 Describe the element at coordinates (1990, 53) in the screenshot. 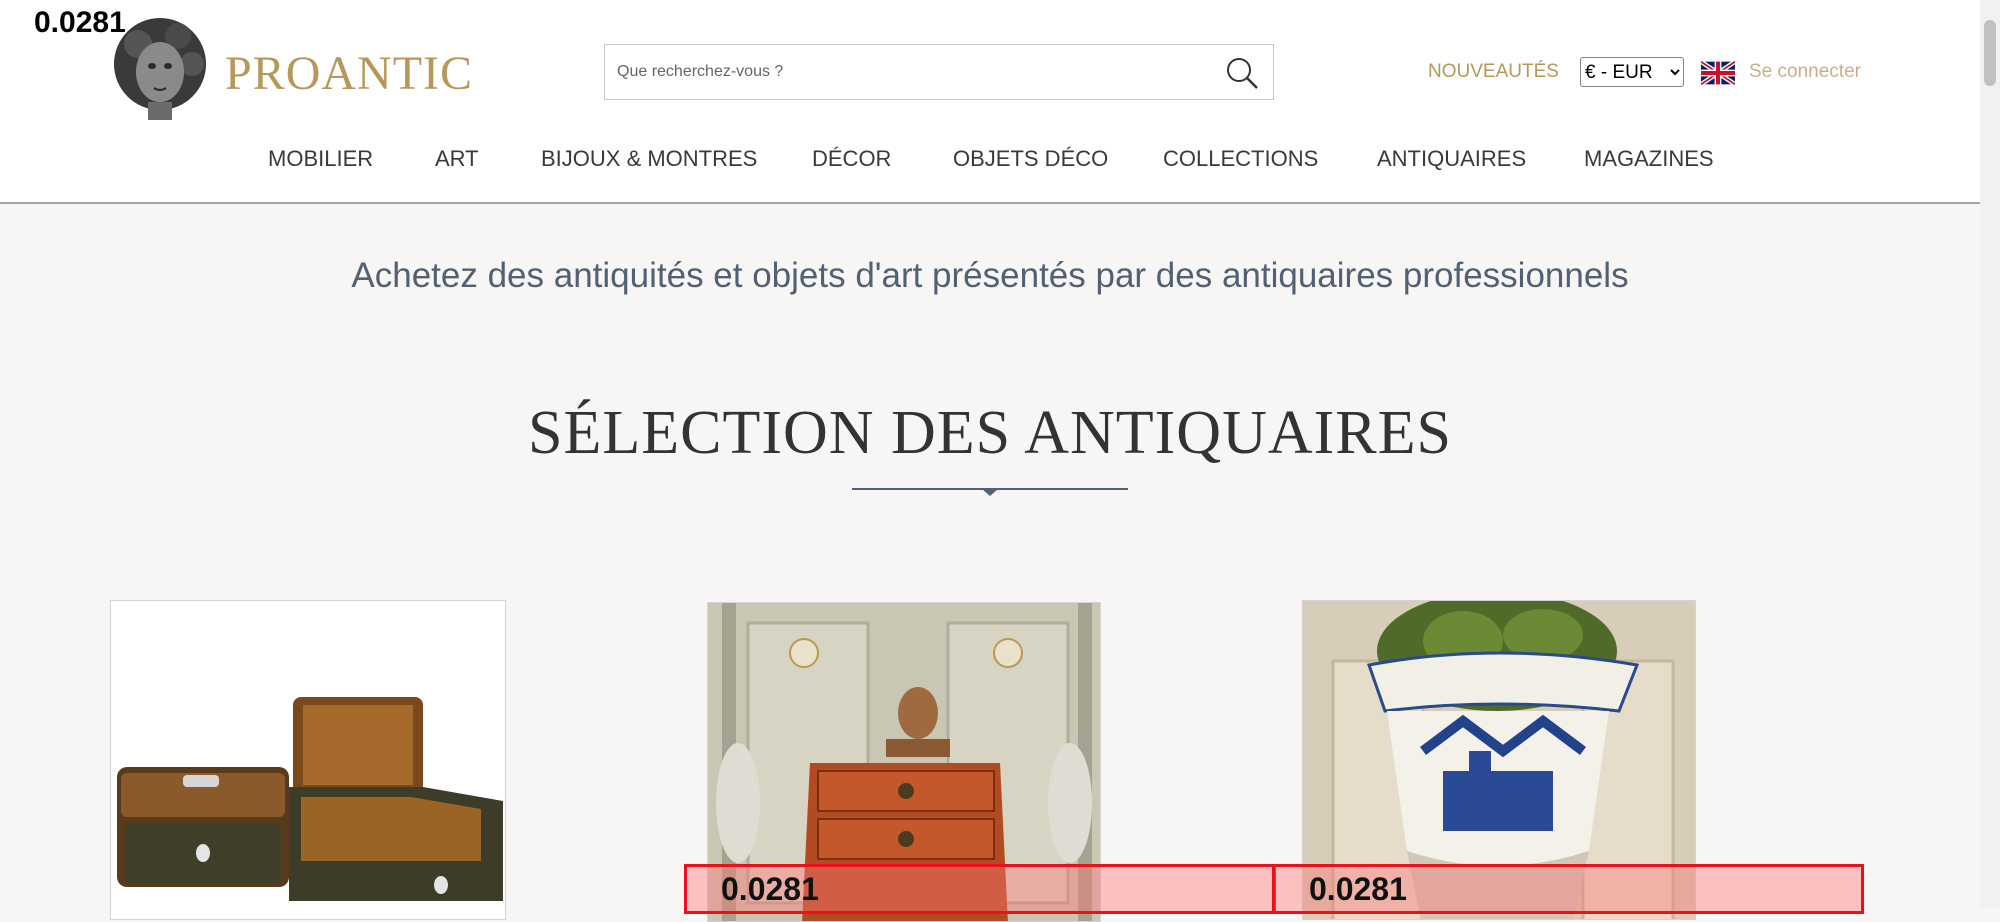

I see `scrollbar-thumb` at that location.